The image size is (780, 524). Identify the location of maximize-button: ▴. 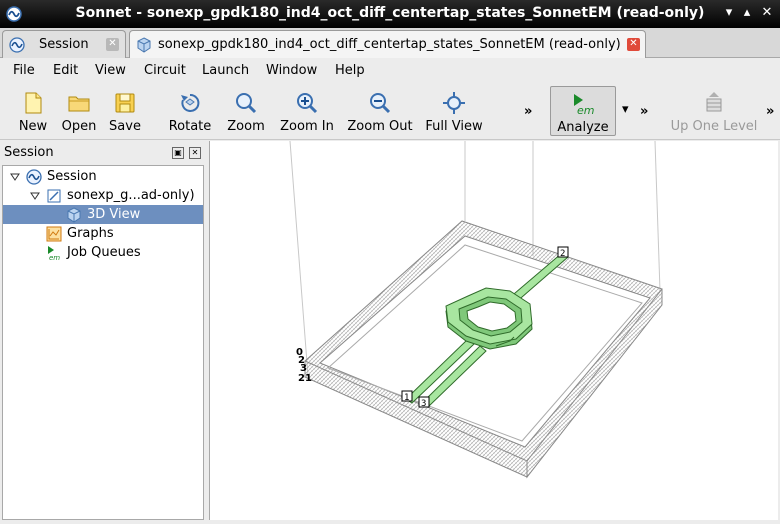
(747, 13).